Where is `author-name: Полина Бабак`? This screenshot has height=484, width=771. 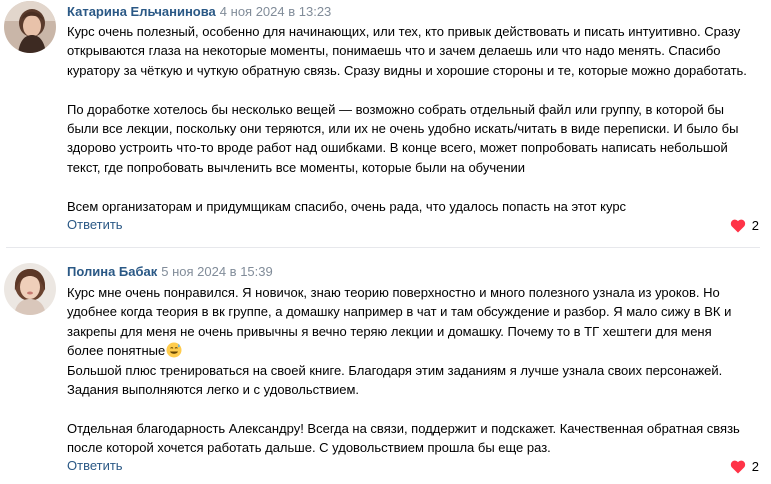
author-name: Полина Бабак is located at coordinates (112, 271).